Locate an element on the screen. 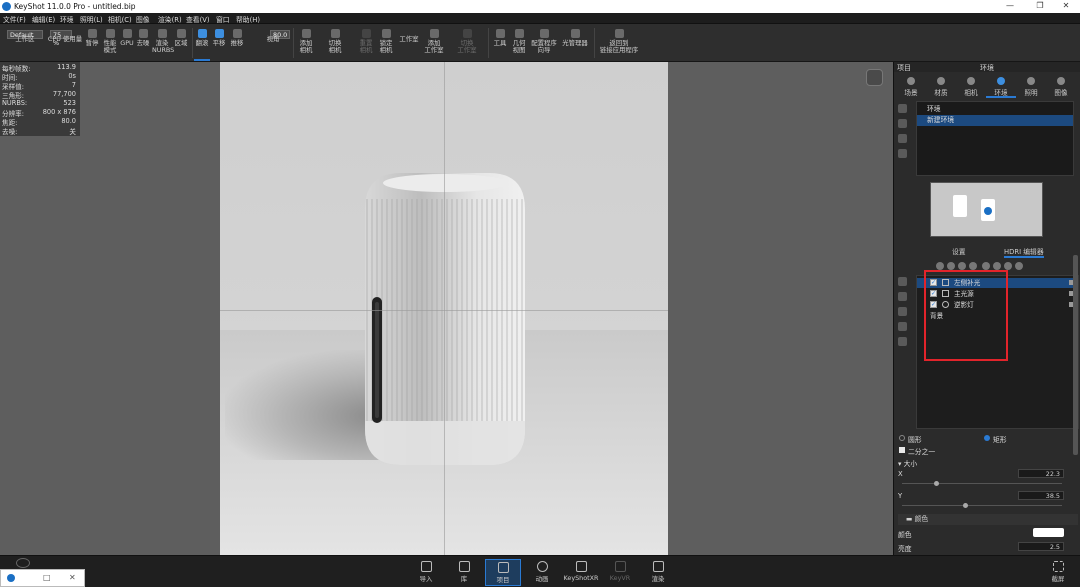 This screenshot has width=1080, height=587. x-value-input: 22.3 is located at coordinates (1041, 473).